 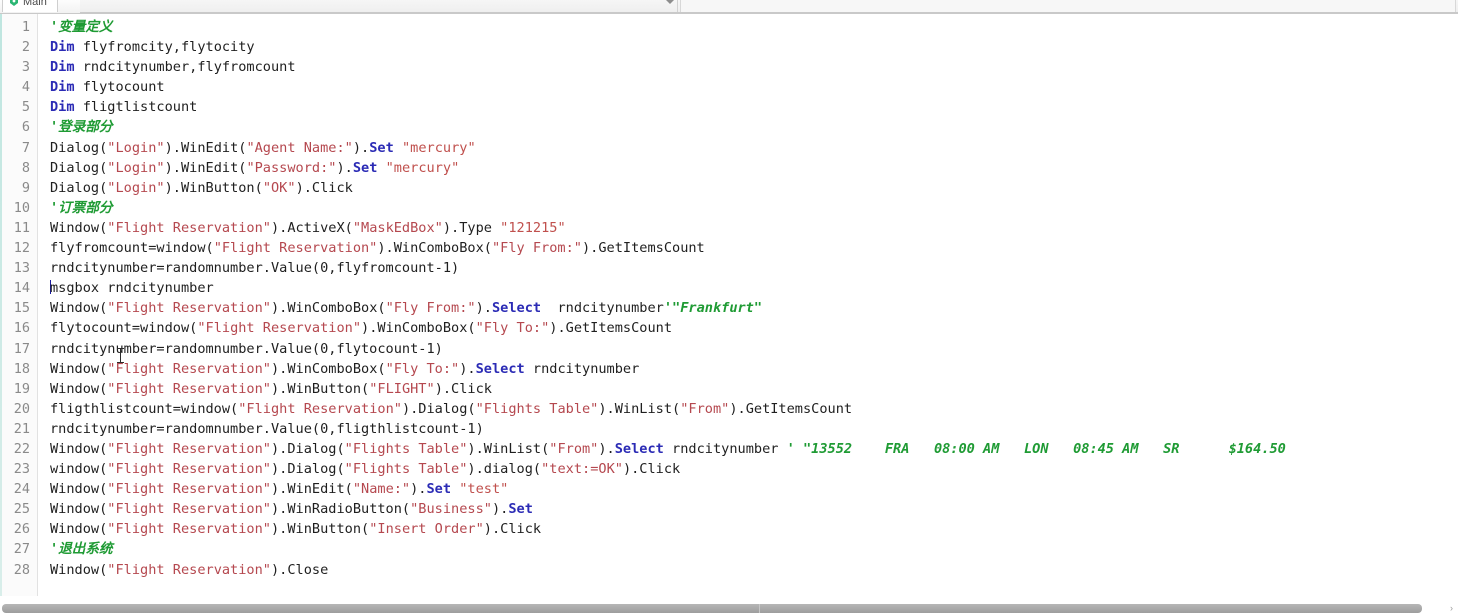 I want to click on code-line: '退出系统, so click(x=754, y=549).